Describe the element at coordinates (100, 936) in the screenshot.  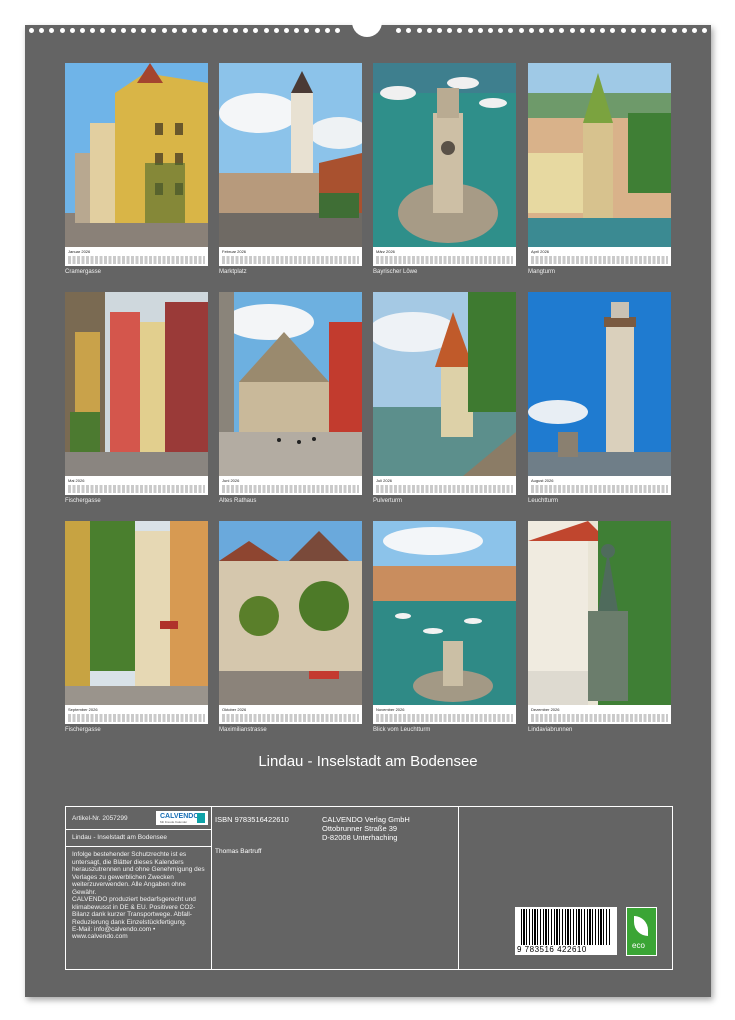
I see `website: www.calvendo.com` at that location.